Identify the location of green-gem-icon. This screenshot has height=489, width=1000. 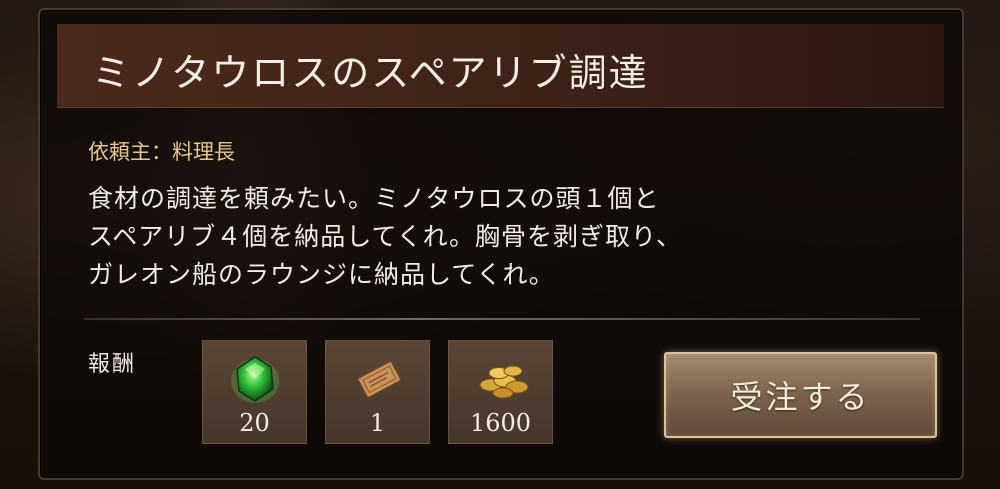
(255, 379).